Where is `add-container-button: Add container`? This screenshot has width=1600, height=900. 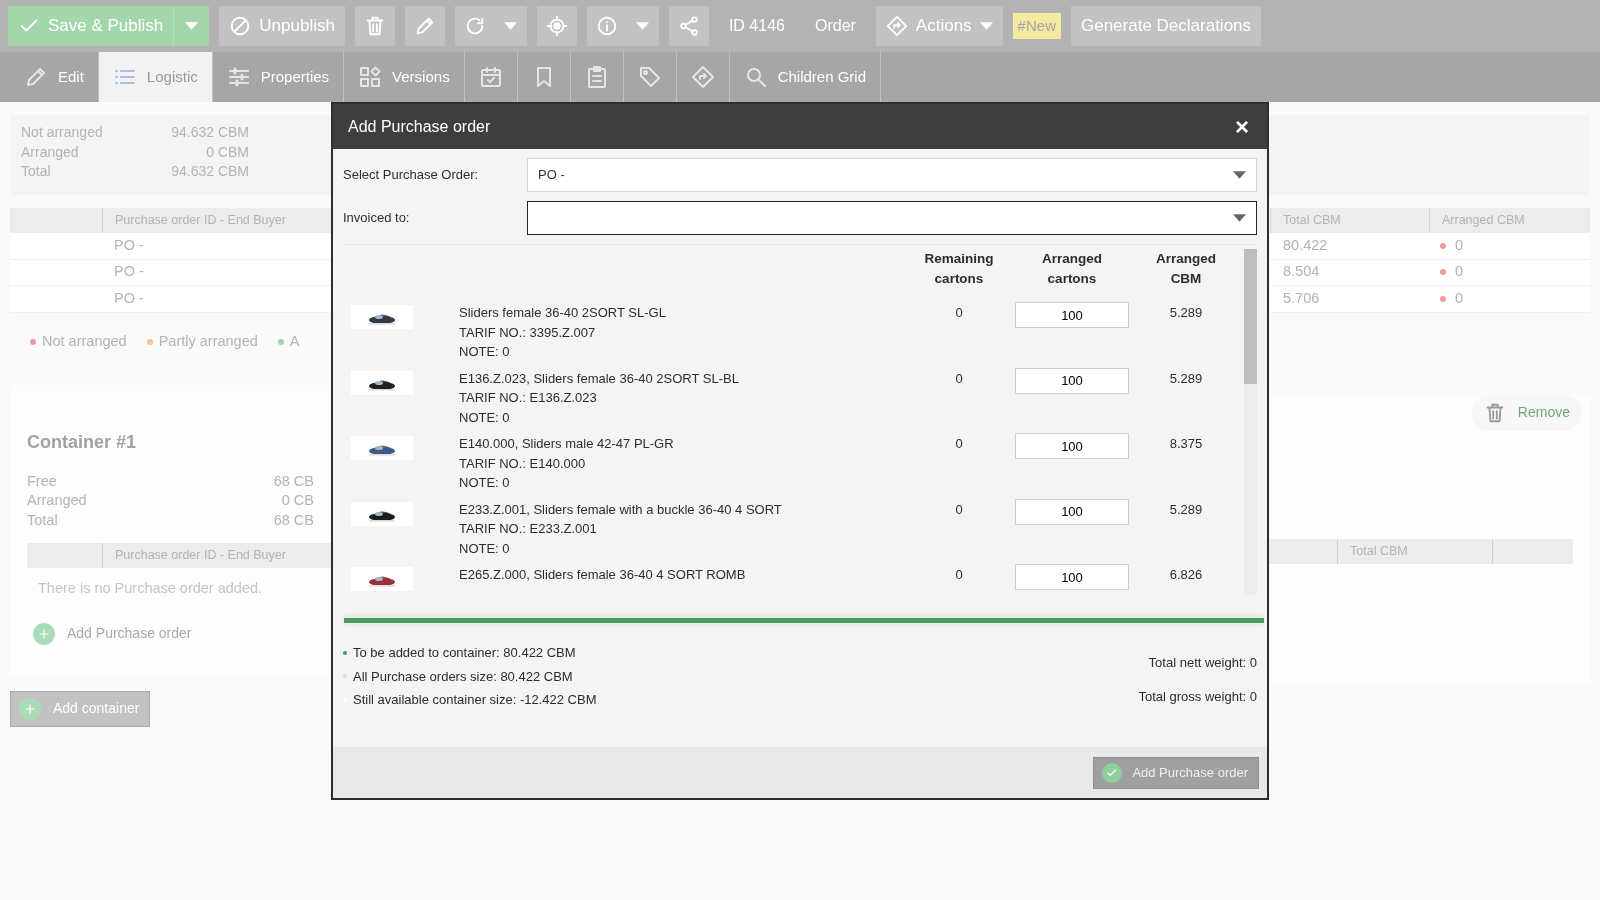 add-container-button: Add container is located at coordinates (80, 708).